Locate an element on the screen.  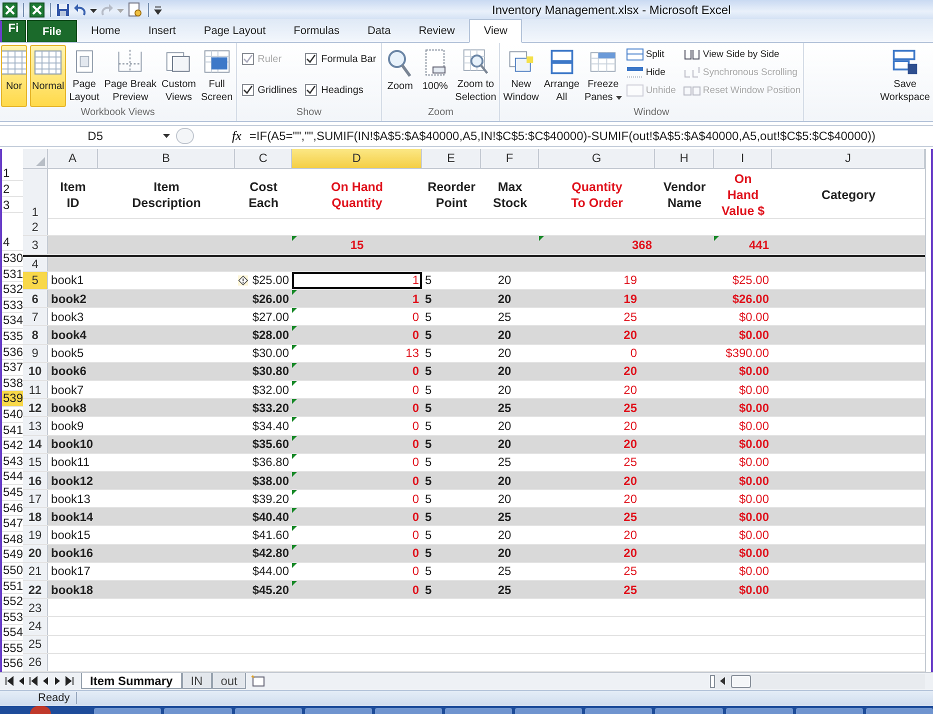
new-sheet-icon is located at coordinates (258, 681).